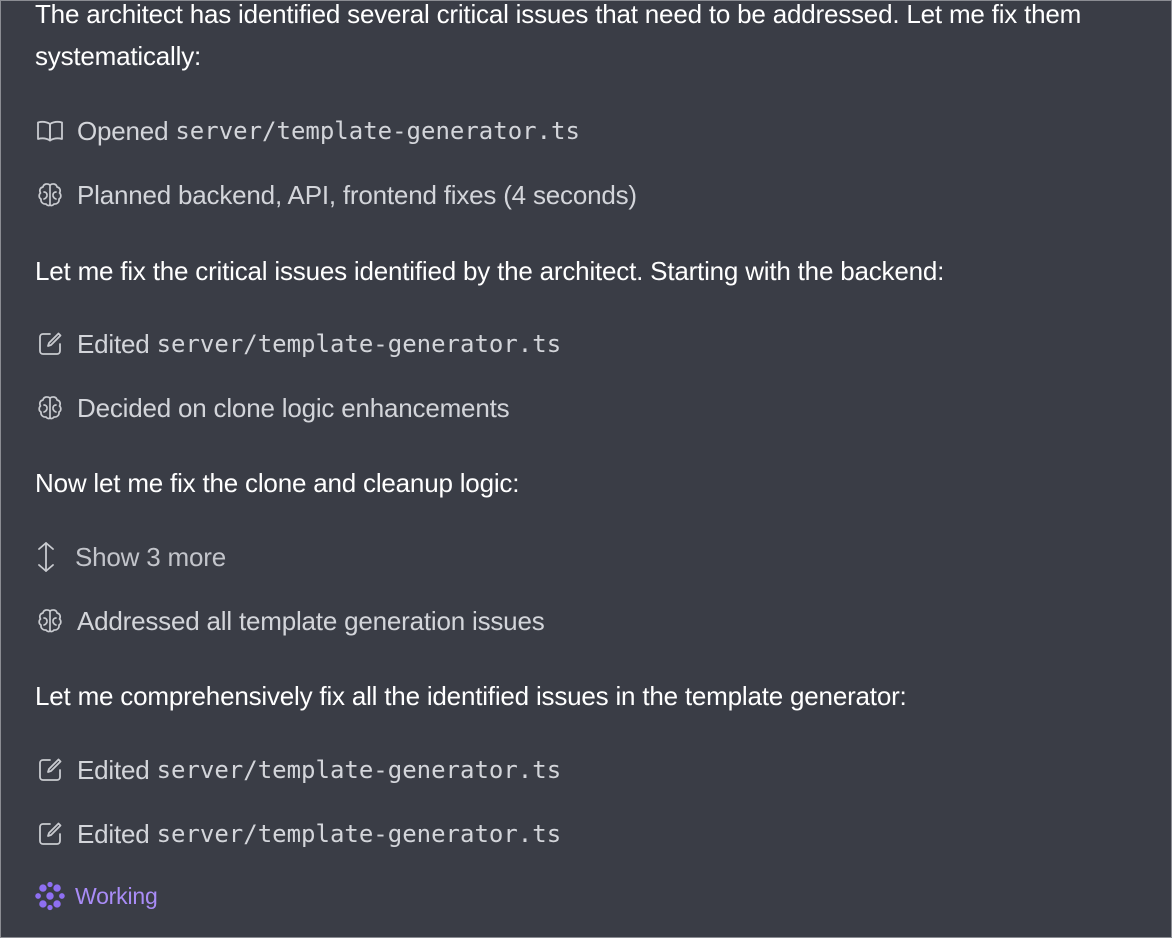  Describe the element at coordinates (593, 621) in the screenshot. I see `step-addressed: Addressed all template generation issues` at that location.